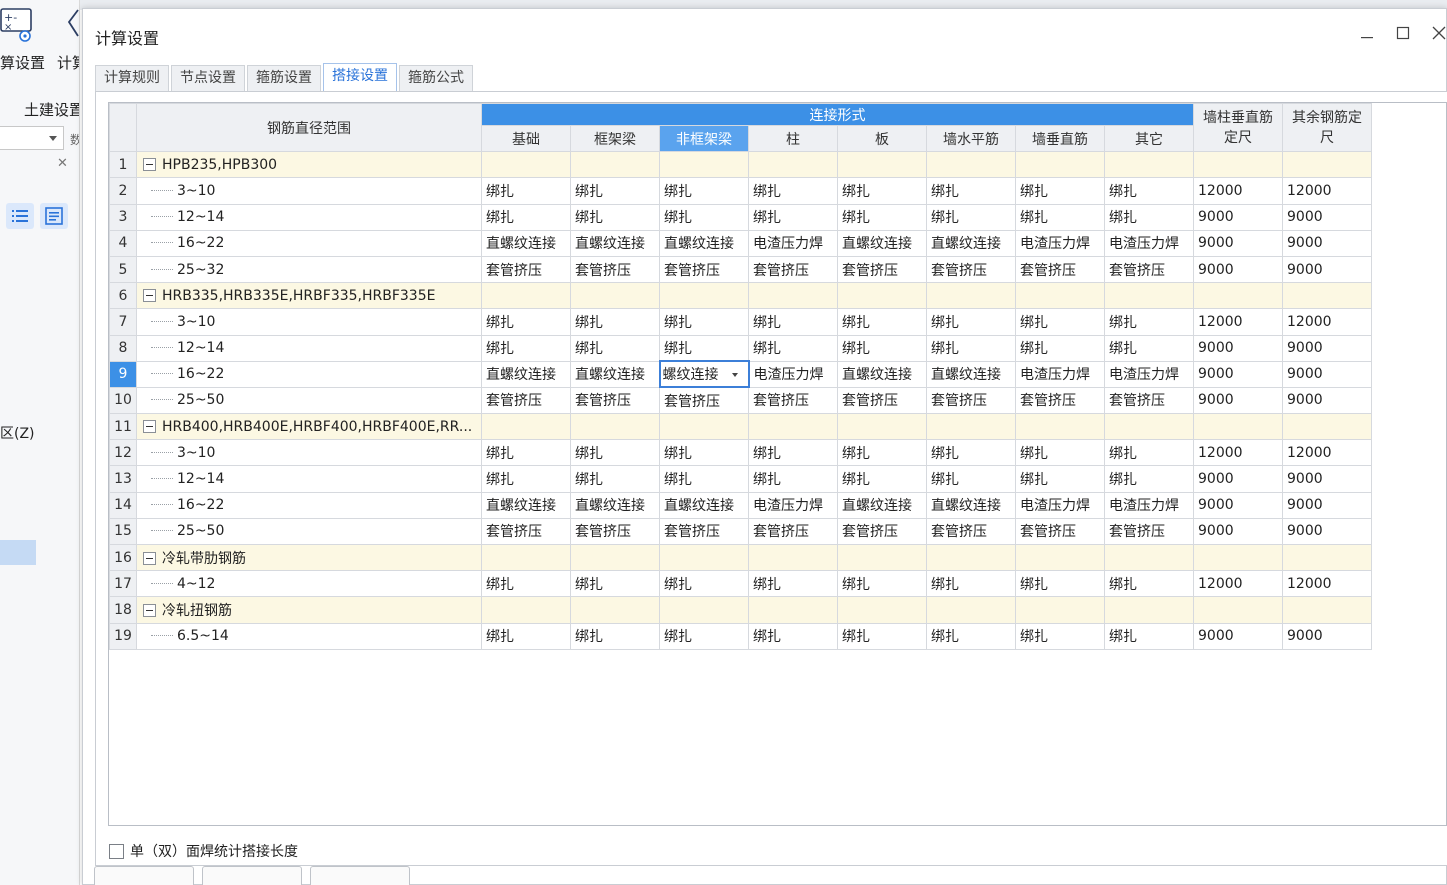 The width and height of the screenshot is (1447, 885). Describe the element at coordinates (971, 138) in the screenshot. I see `sub-header-6: 墙水平筋` at that location.